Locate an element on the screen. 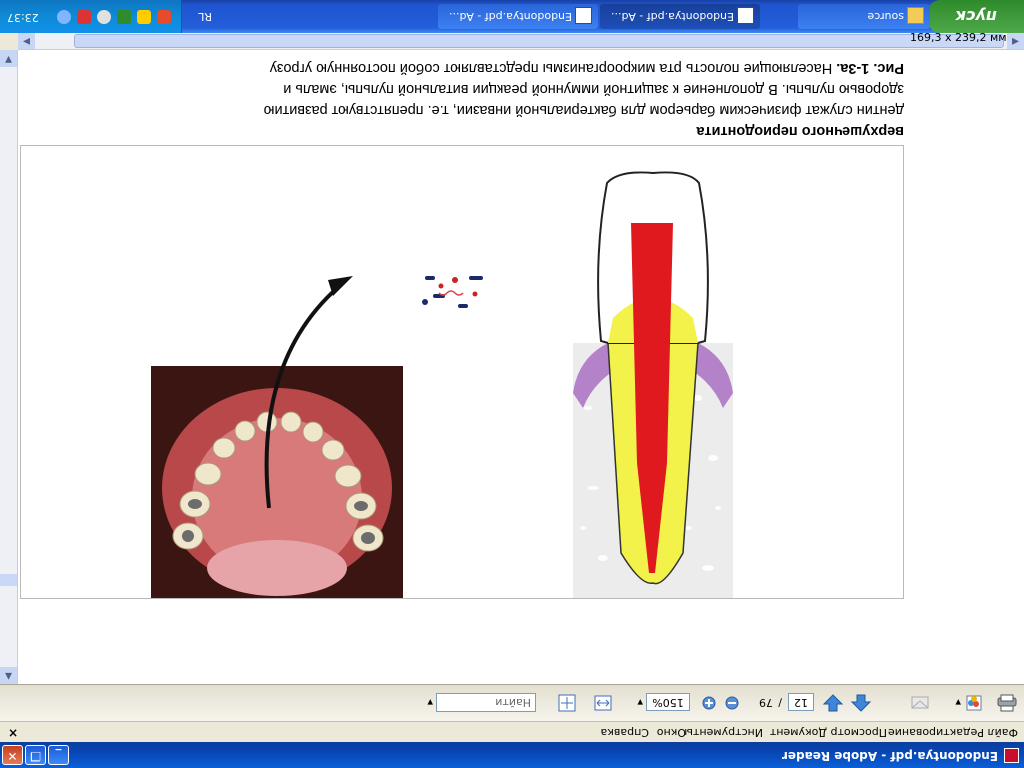 The height and width of the screenshot is (768, 1024). minimize-button: _ is located at coordinates (58, 755).